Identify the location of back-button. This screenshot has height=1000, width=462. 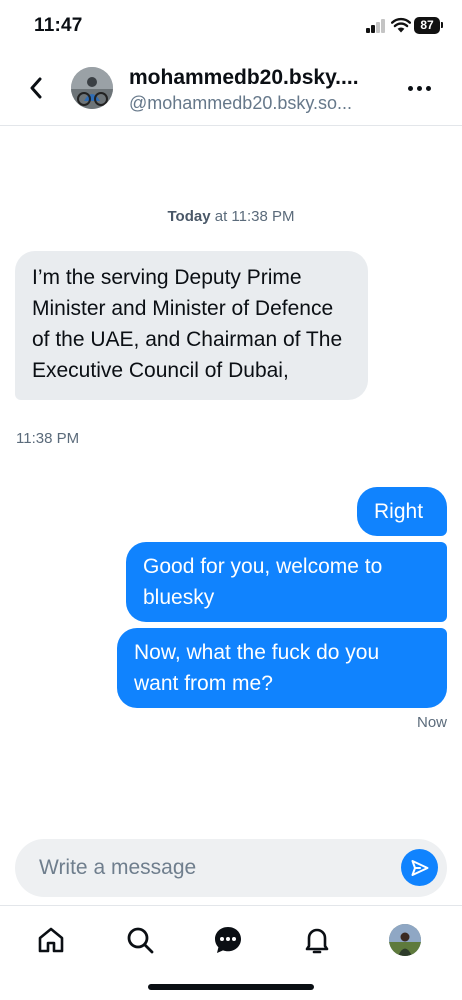
(36, 88).